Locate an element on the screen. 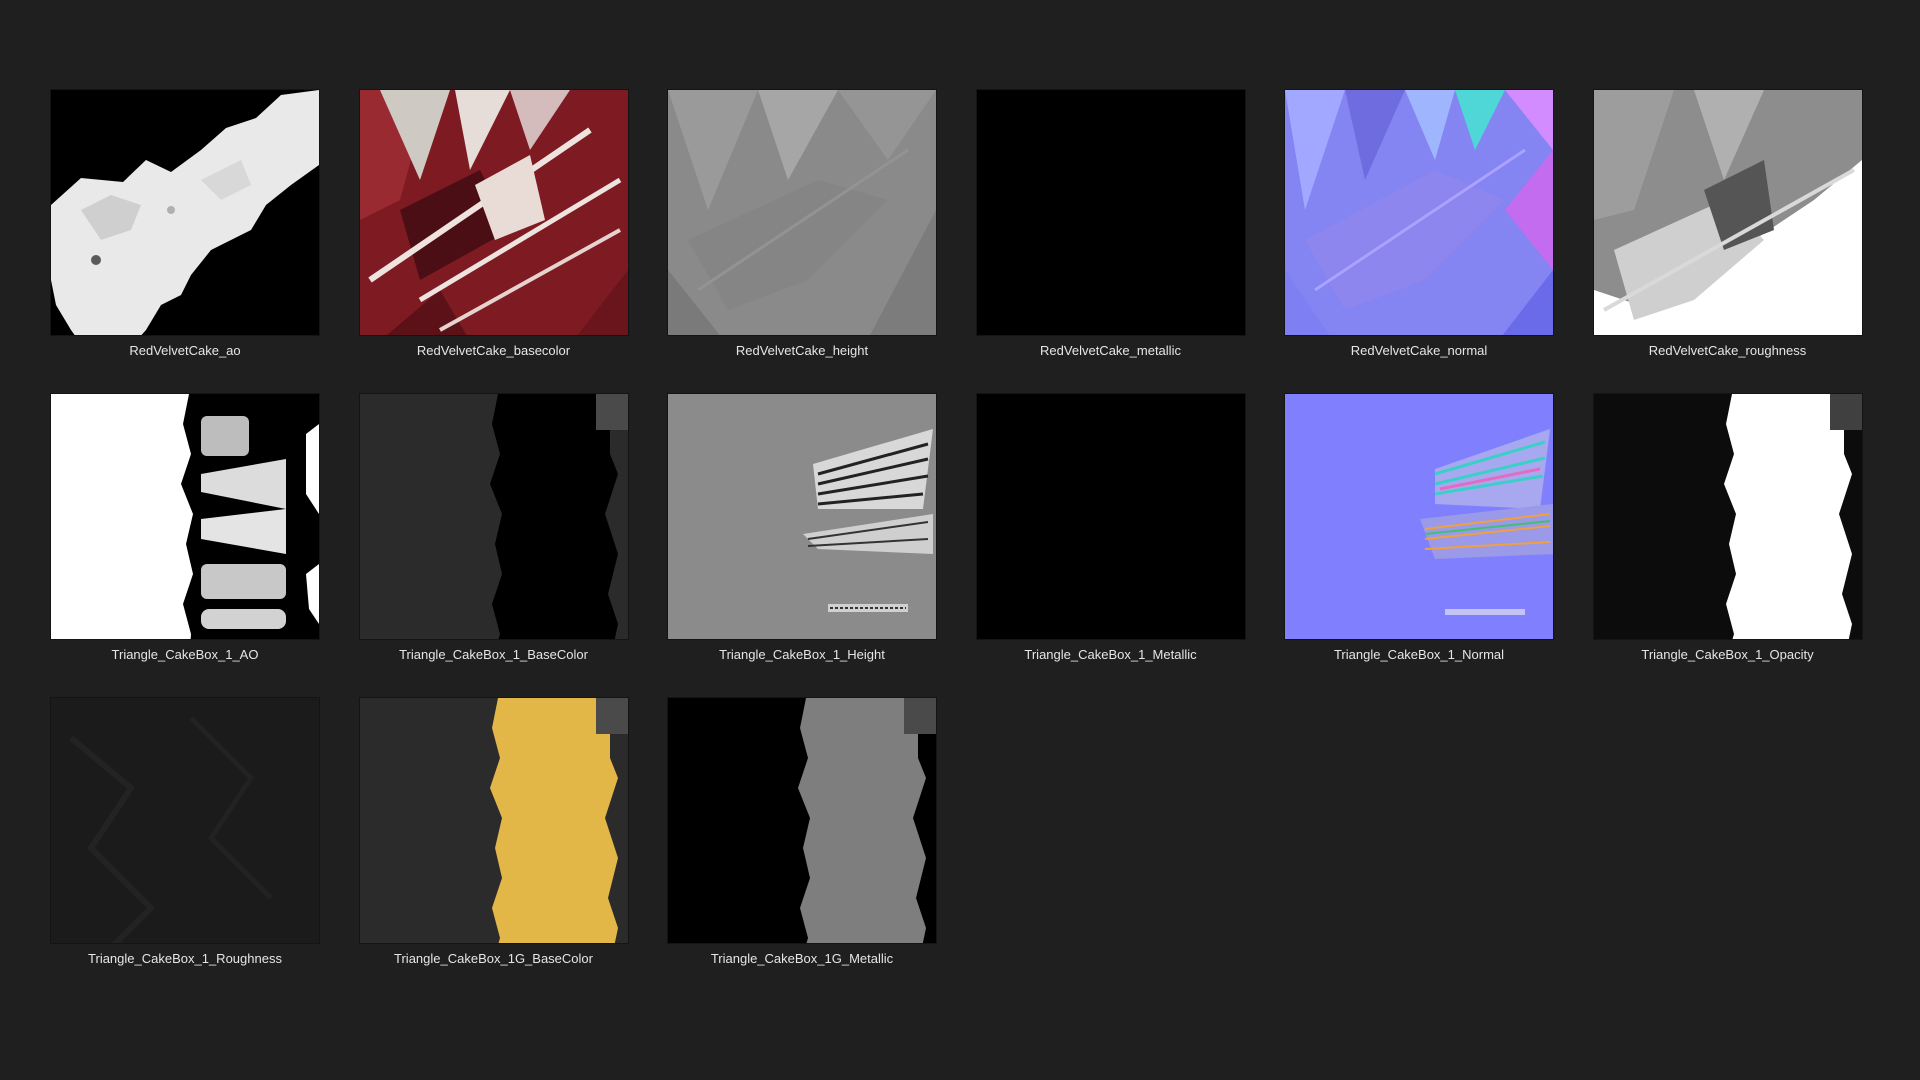 The image size is (1920, 1080). file-tile: Triangle_CakeBox_1_Height is located at coordinates (802, 528).